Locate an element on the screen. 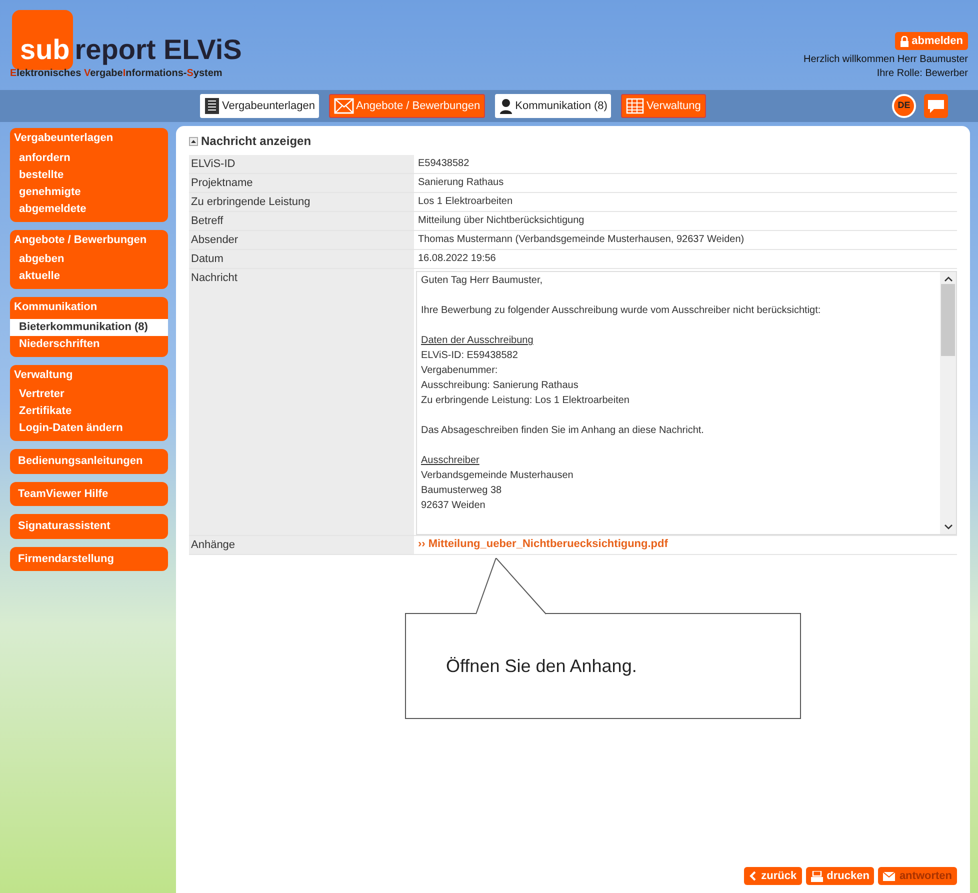  chat-icon is located at coordinates (936, 106).